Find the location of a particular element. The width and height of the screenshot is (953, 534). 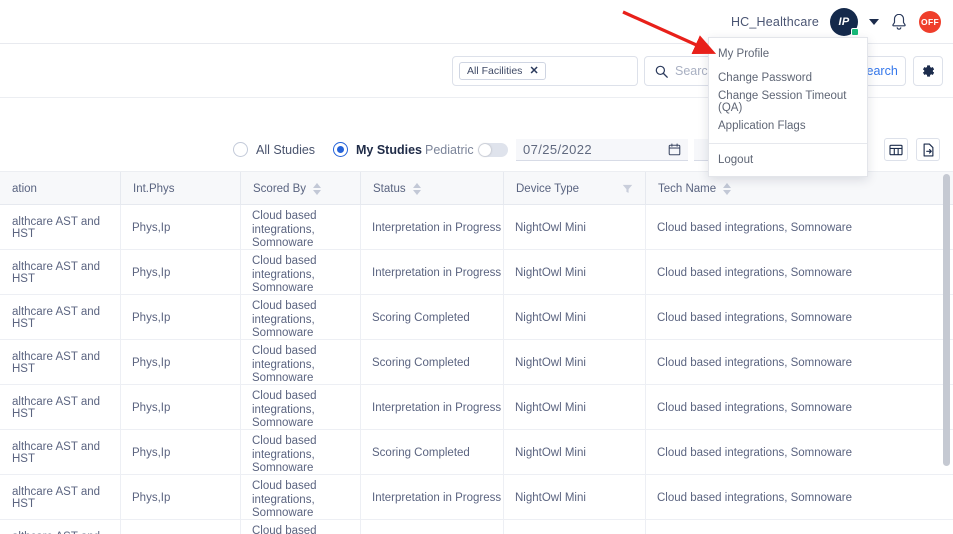

radio-all-studies: All Studies is located at coordinates (274, 149).